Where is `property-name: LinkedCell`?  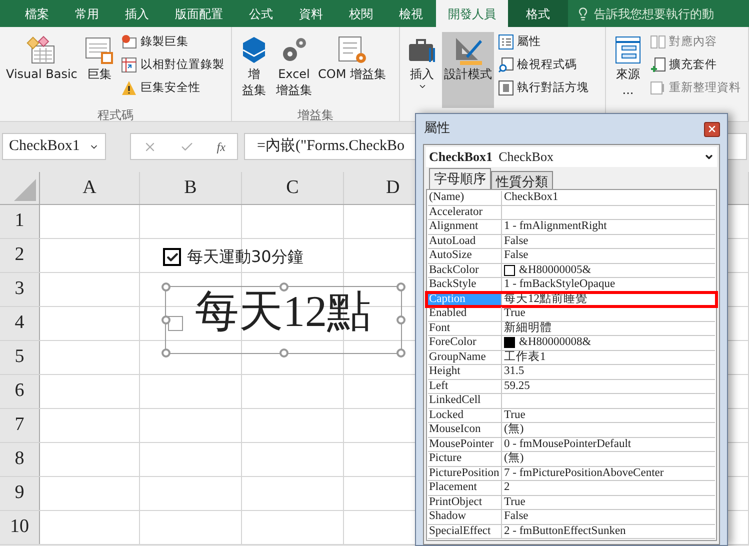 property-name: LinkedCell is located at coordinates (465, 401).